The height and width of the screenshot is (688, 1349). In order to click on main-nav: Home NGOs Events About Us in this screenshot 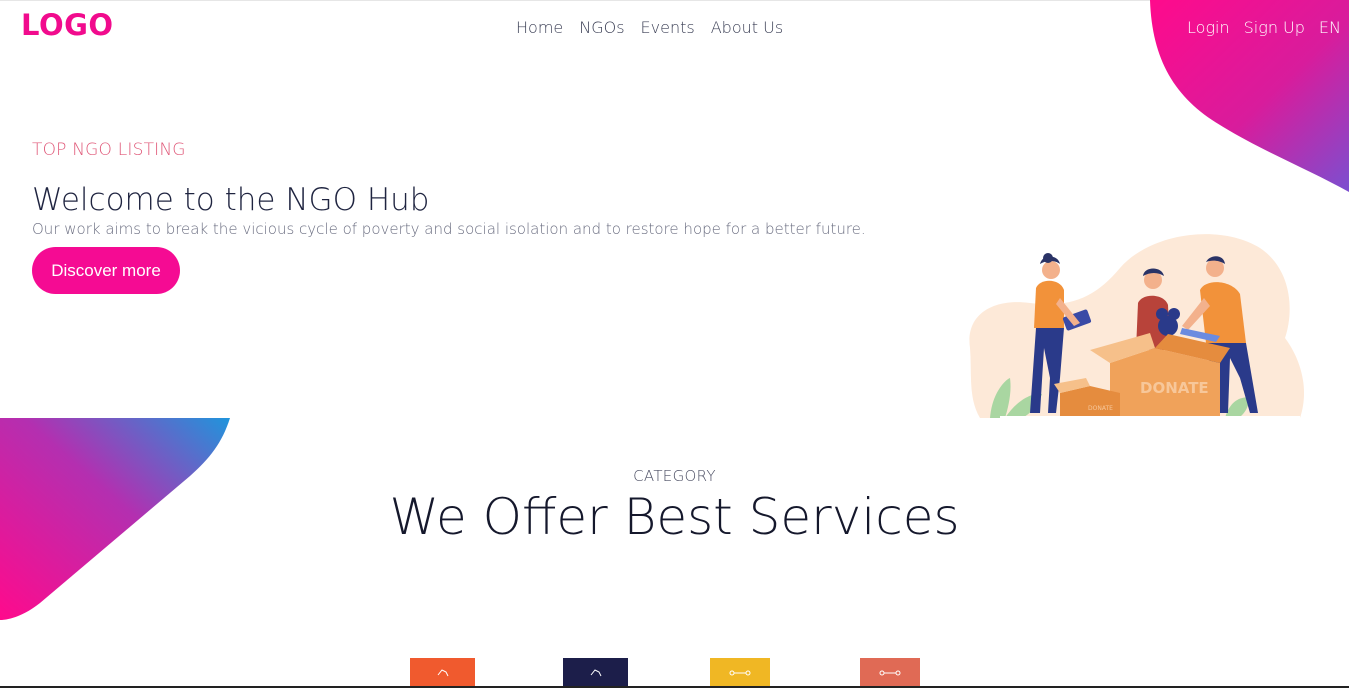, I will do `click(649, 27)`.